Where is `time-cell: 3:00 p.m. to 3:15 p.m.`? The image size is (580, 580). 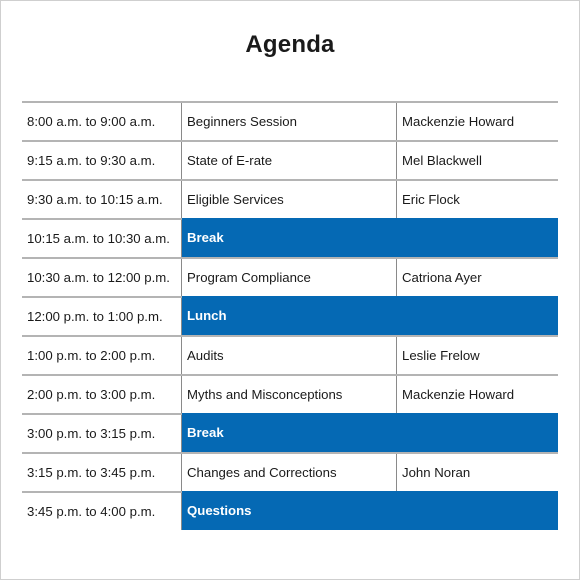
time-cell: 3:00 p.m. to 3:15 p.m. is located at coordinates (102, 433).